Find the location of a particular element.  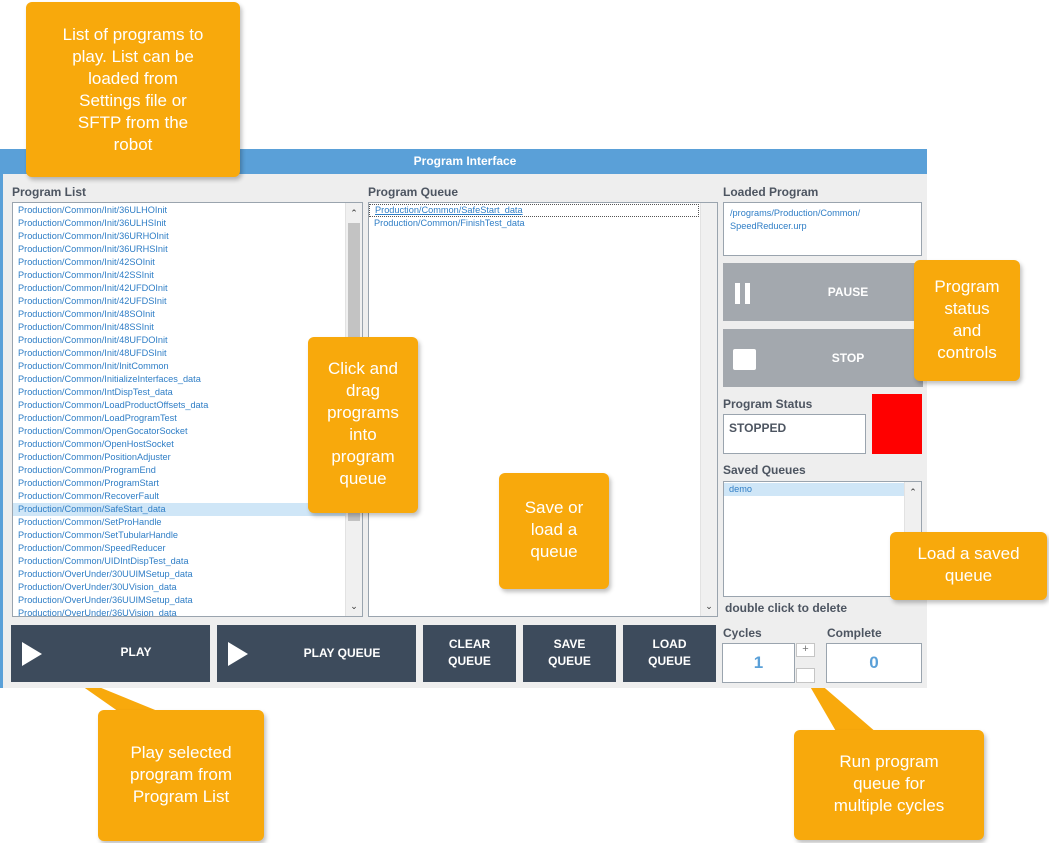

callout-line: play. List can be is located at coordinates (133, 56).